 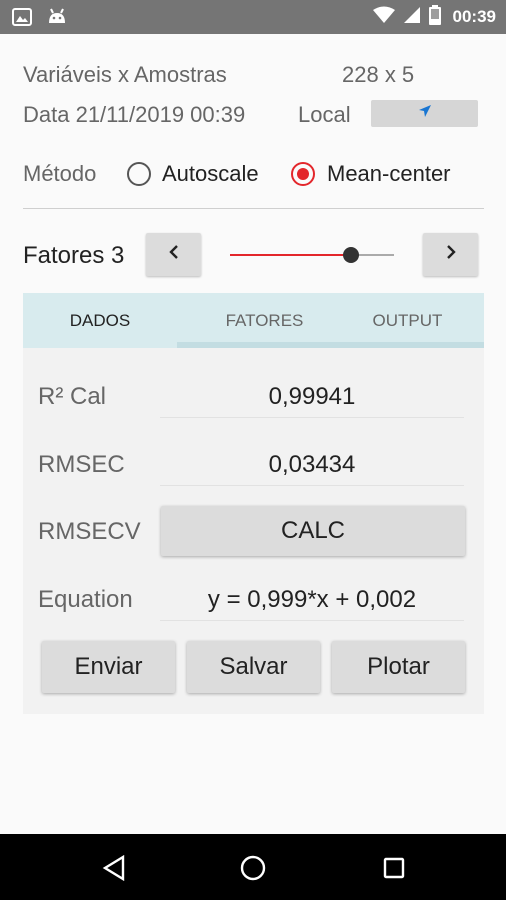 I want to click on next-factor-button, so click(x=450, y=254).